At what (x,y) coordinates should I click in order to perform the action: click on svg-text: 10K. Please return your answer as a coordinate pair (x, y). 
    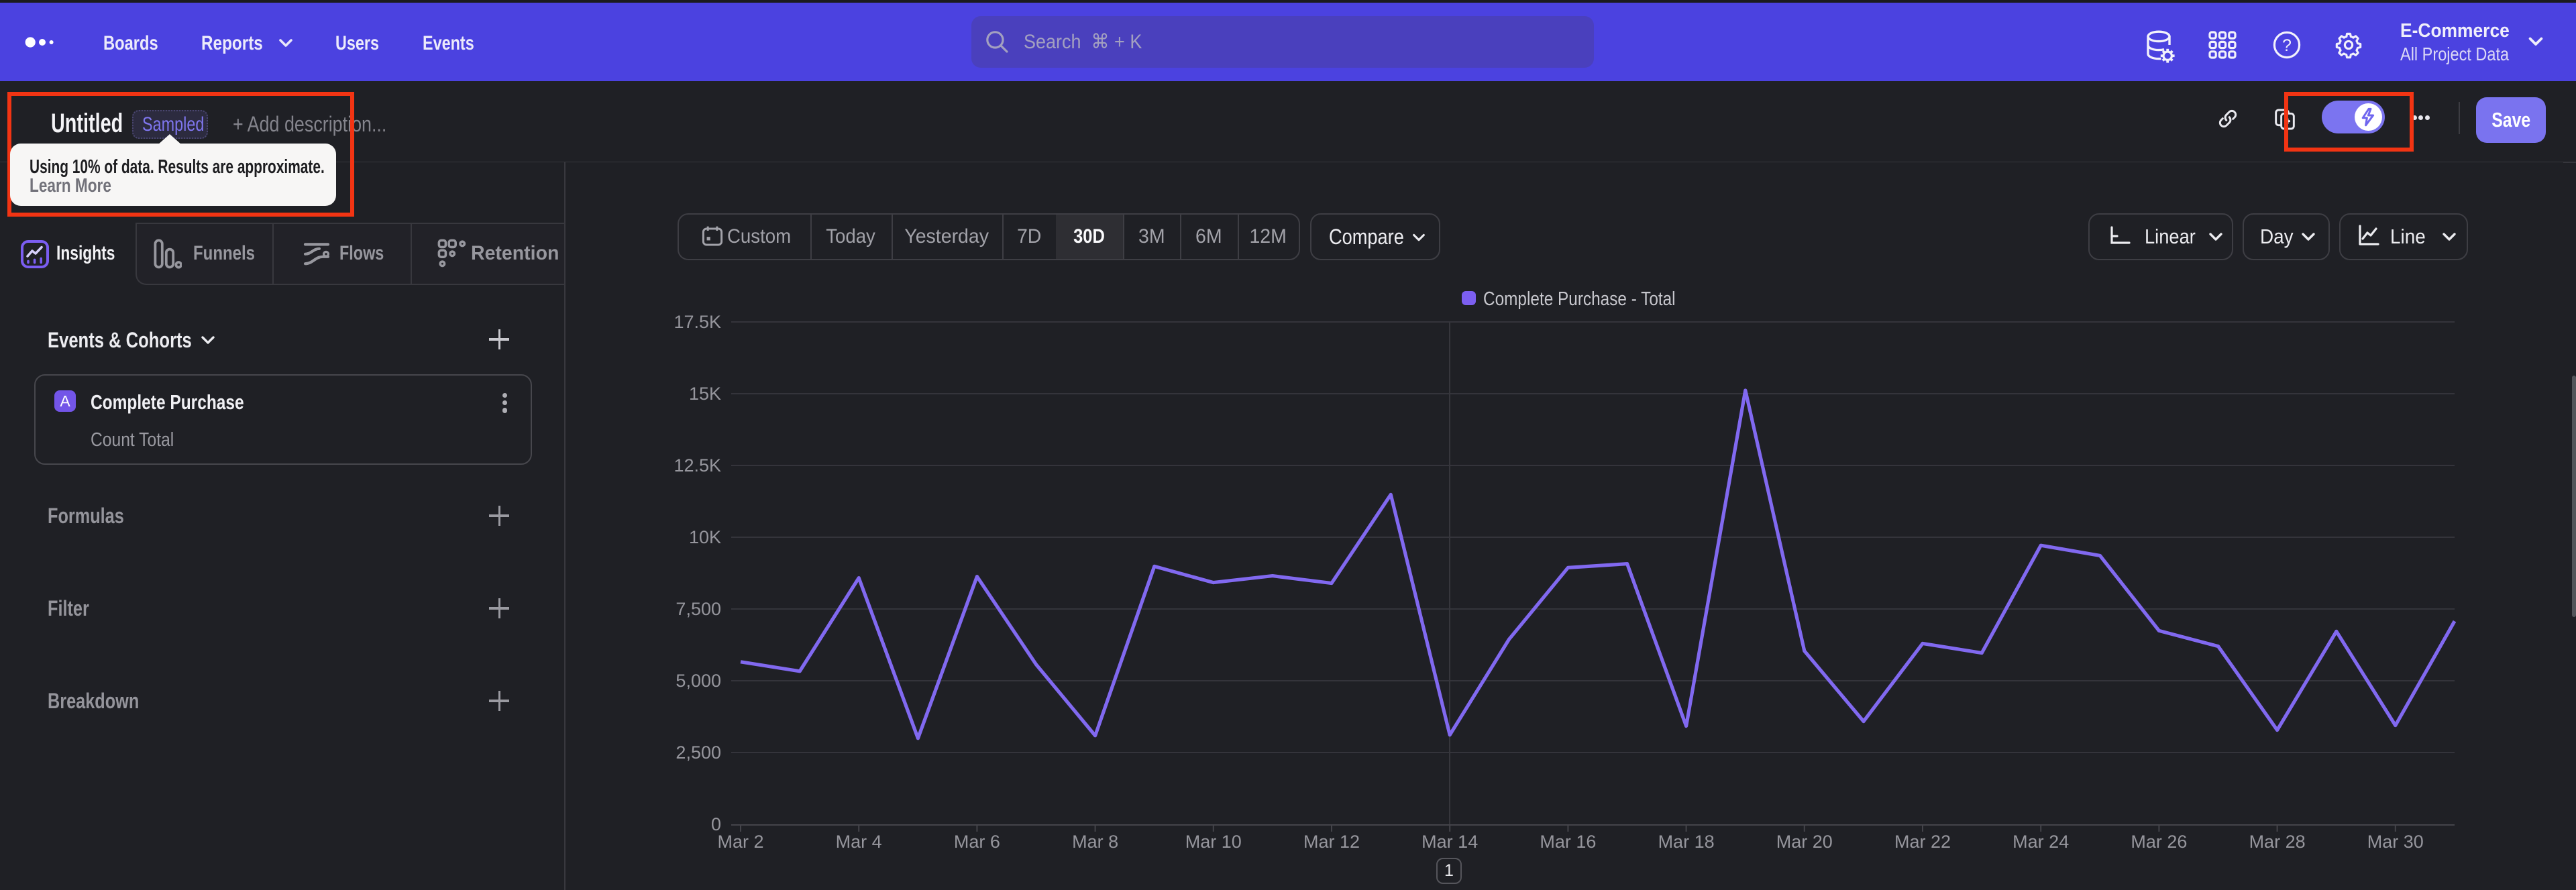
    Looking at the image, I should click on (705, 537).